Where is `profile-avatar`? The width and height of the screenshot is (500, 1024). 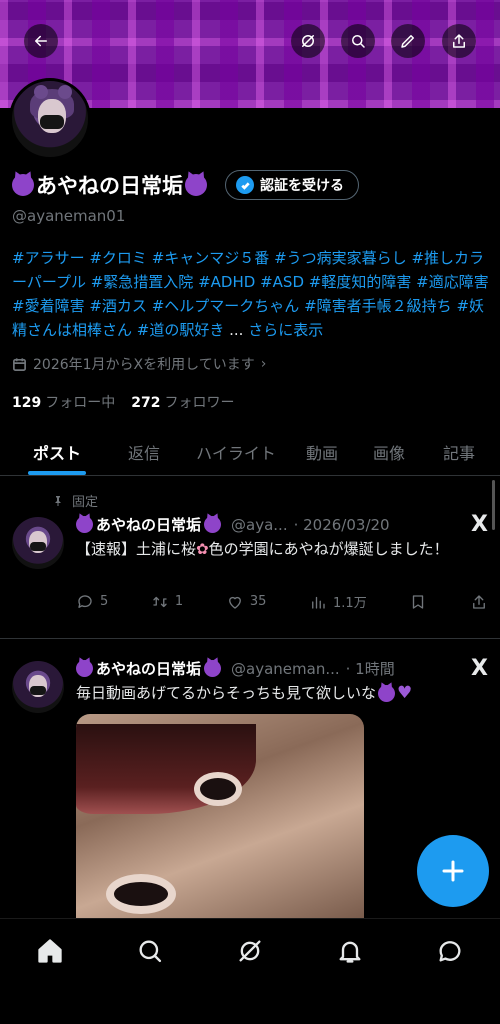 profile-avatar is located at coordinates (50, 119).